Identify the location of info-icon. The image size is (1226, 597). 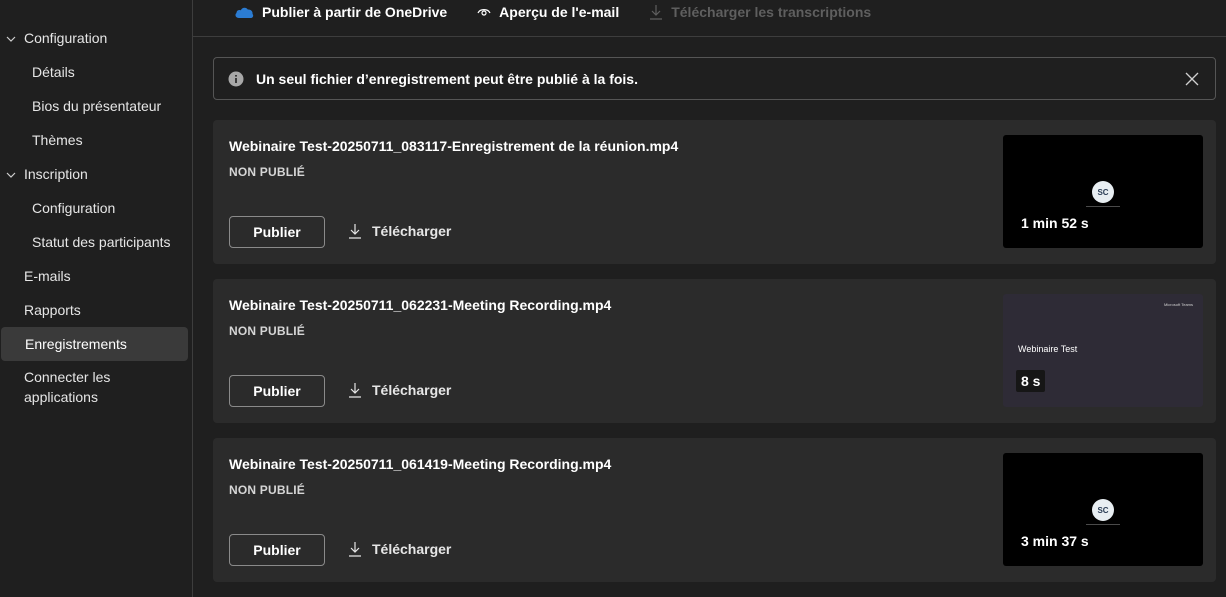
(236, 79).